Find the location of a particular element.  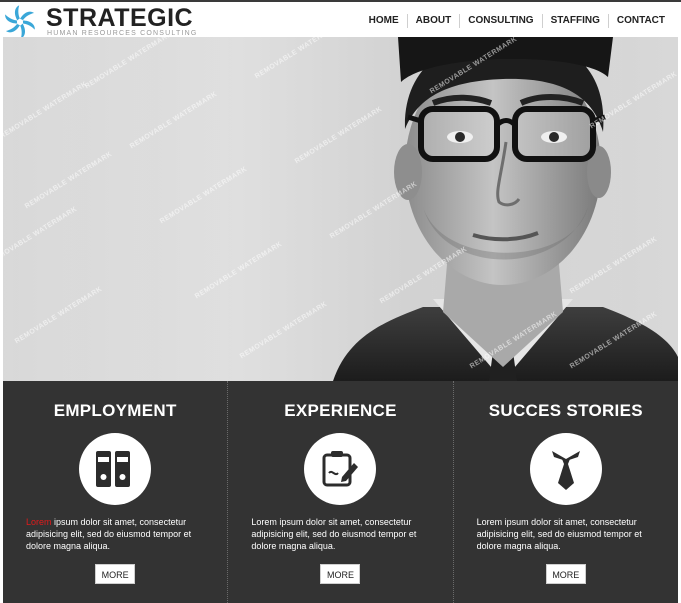

swirl-logo-icon is located at coordinates (20, 22).